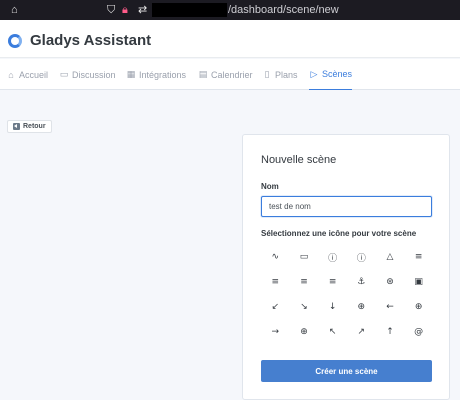 The height and width of the screenshot is (400, 460). I want to click on anchor-icon: ⚓, so click(361, 282).